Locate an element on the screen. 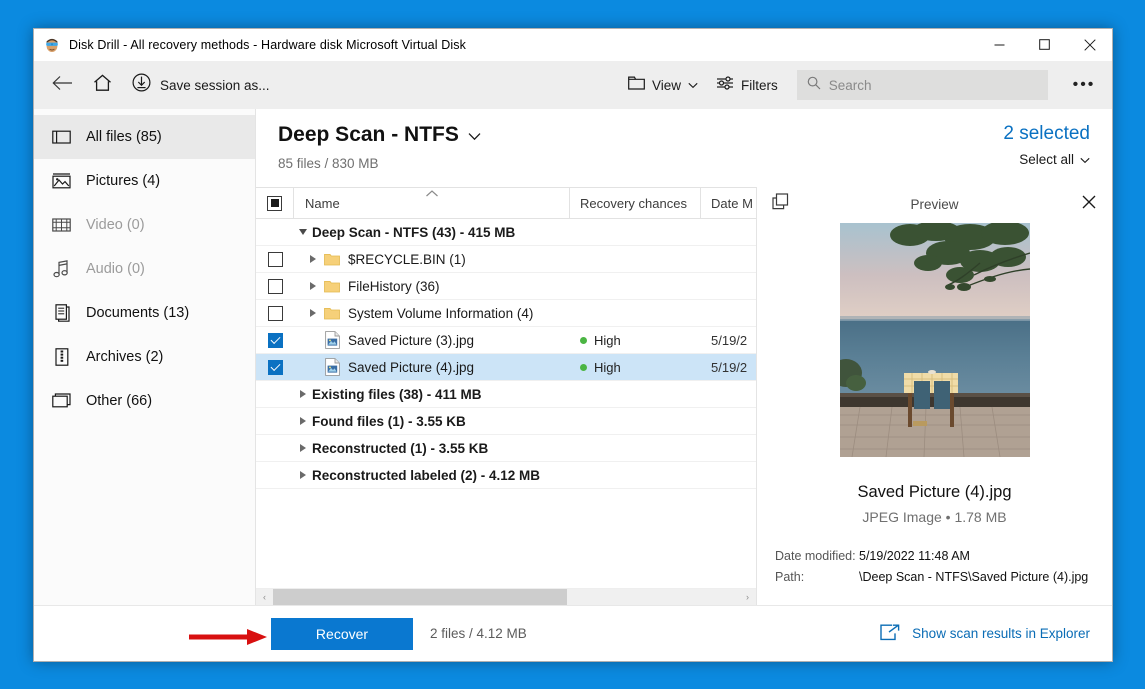 The image size is (1145, 689). preview-title: Preview is located at coordinates (934, 204).